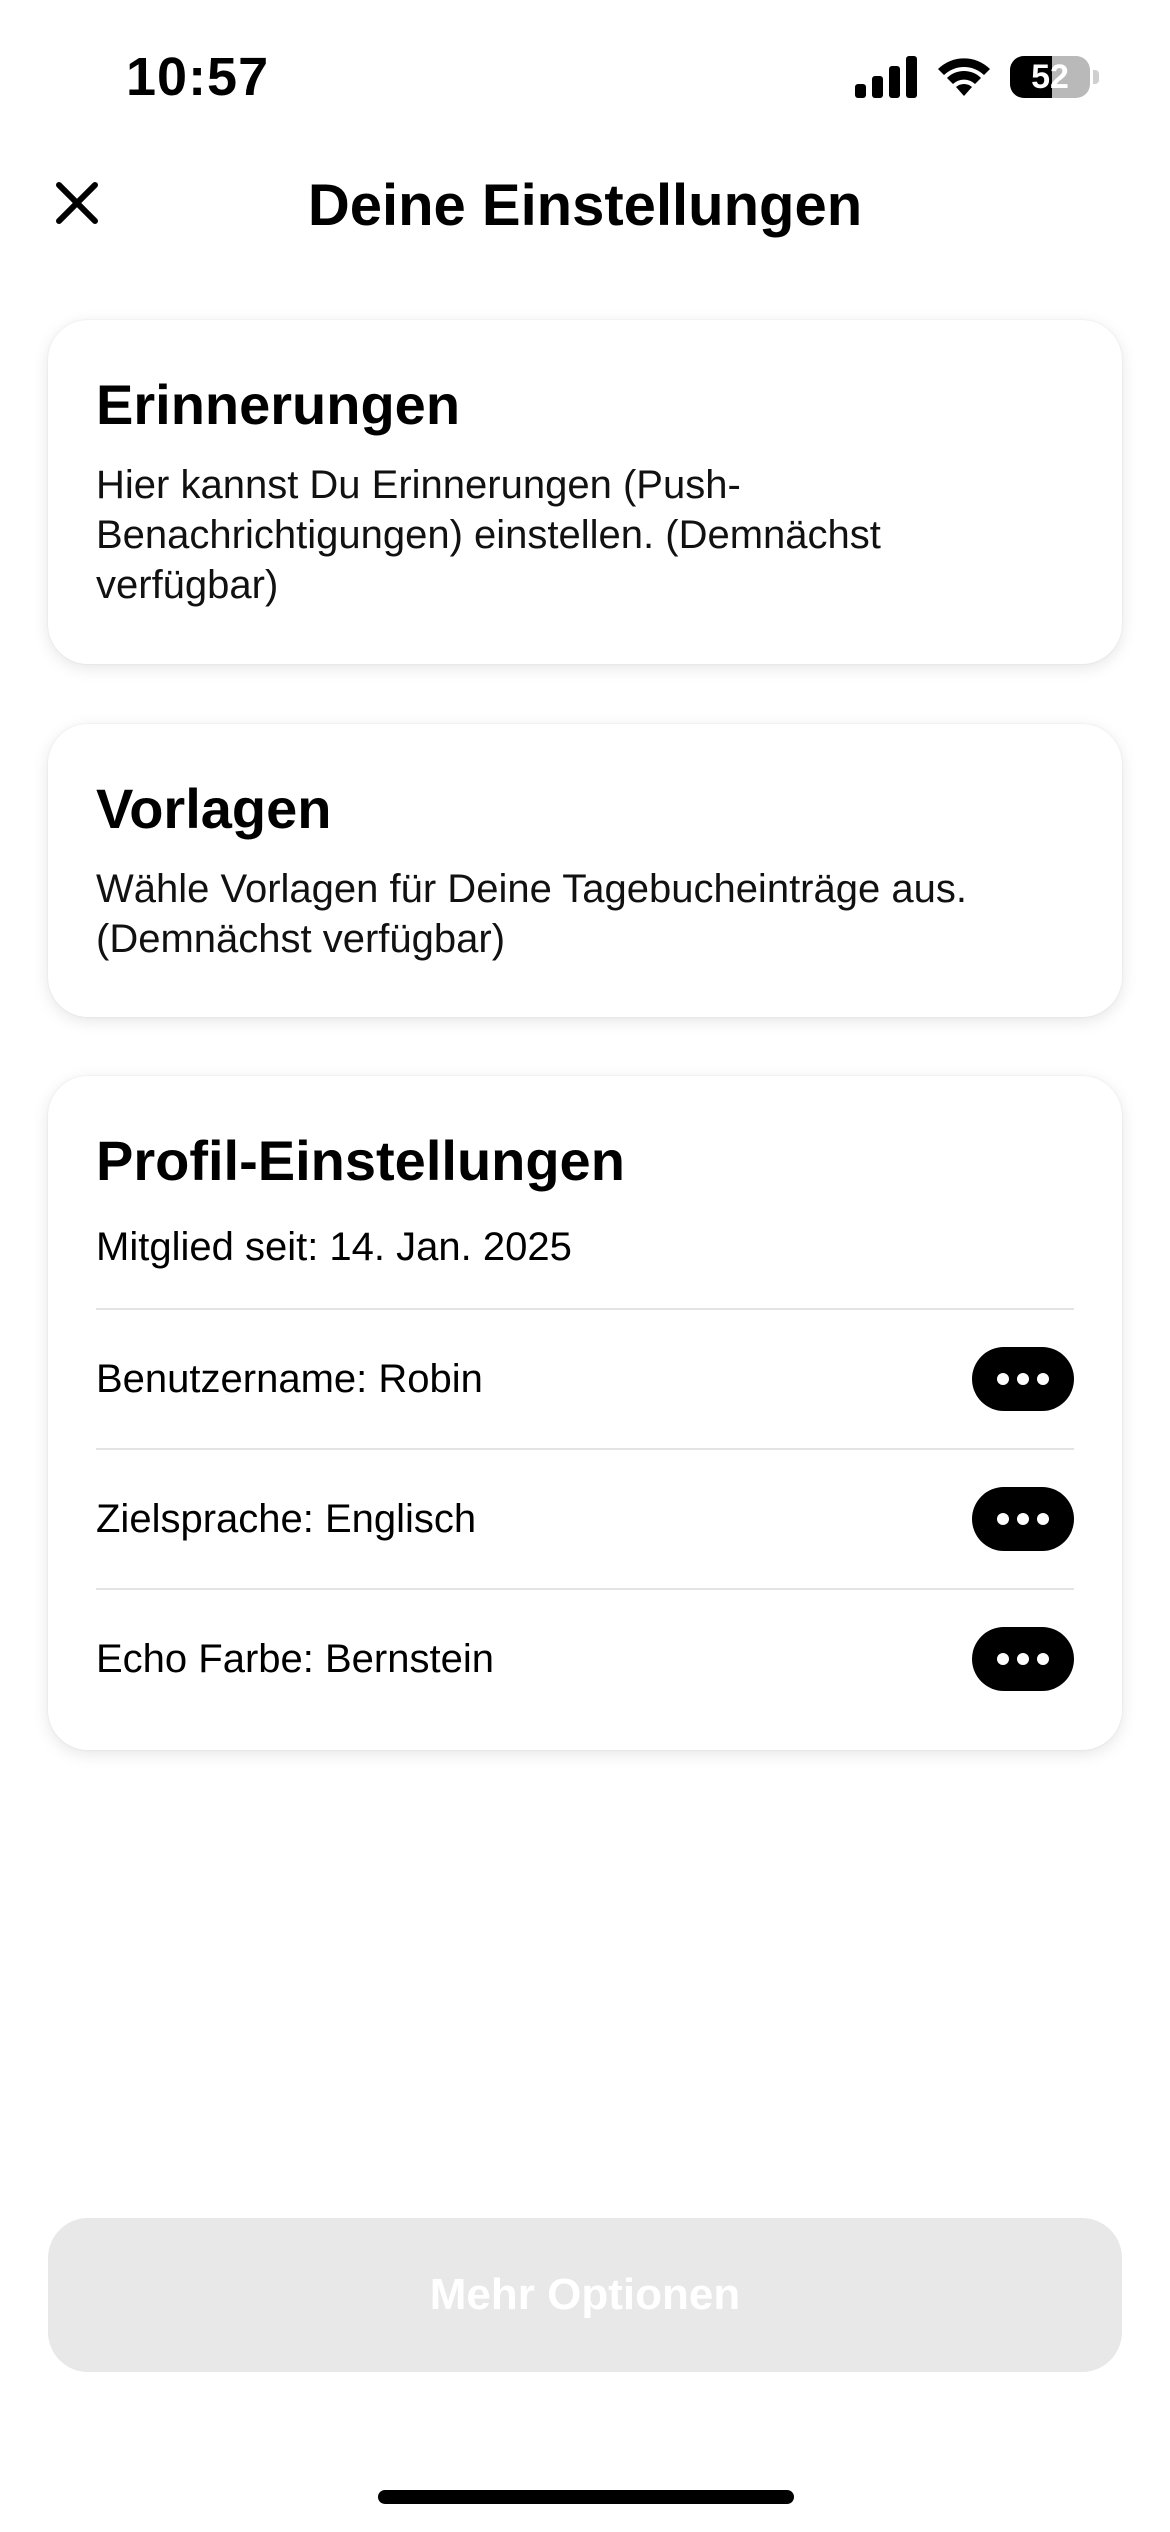 This screenshot has height=2532, width=1170. I want to click on home-indicator, so click(586, 2497).